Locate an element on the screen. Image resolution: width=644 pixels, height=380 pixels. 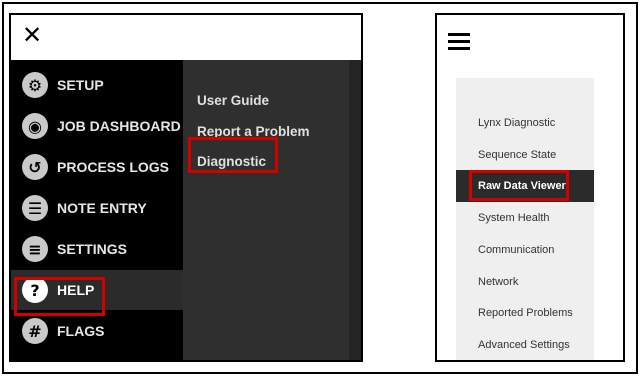
menu-item-communication: Communication is located at coordinates (525, 250).